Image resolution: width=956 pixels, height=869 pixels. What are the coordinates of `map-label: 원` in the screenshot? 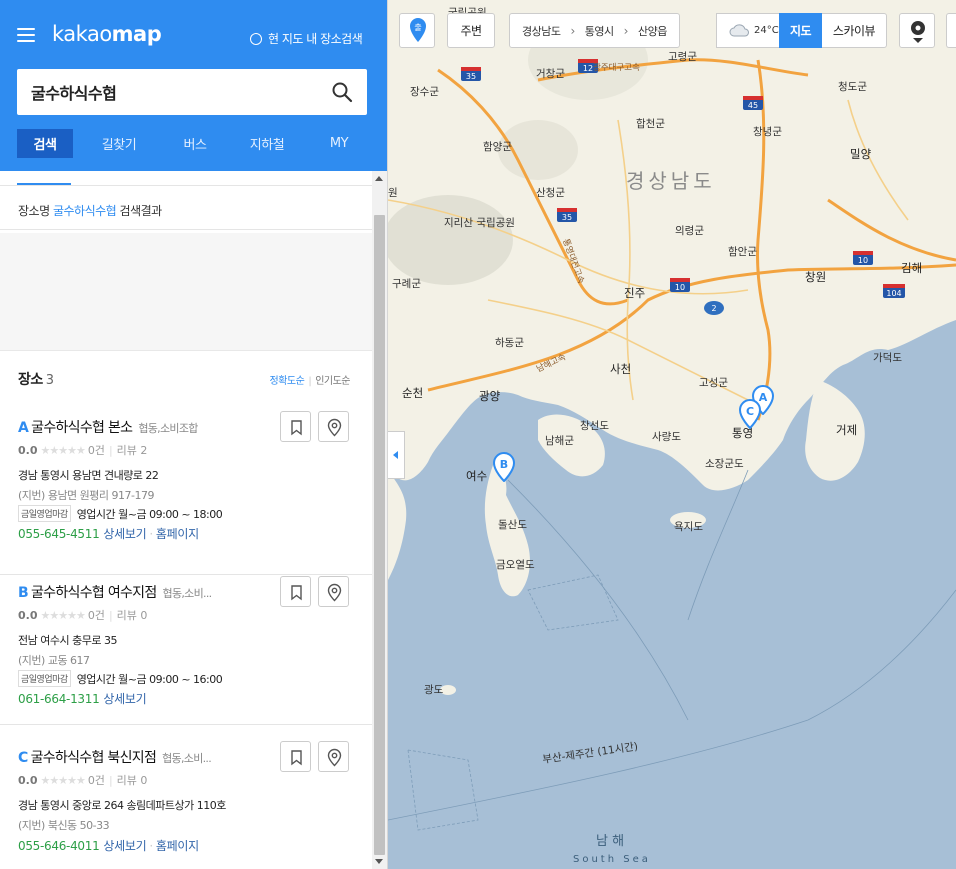 It's located at (393, 193).